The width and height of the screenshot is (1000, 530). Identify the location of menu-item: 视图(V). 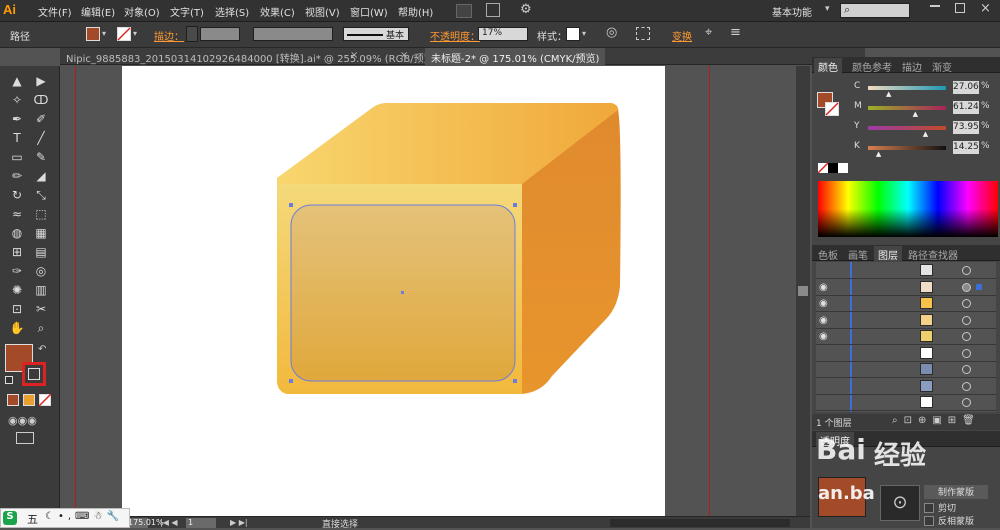
(322, 11).